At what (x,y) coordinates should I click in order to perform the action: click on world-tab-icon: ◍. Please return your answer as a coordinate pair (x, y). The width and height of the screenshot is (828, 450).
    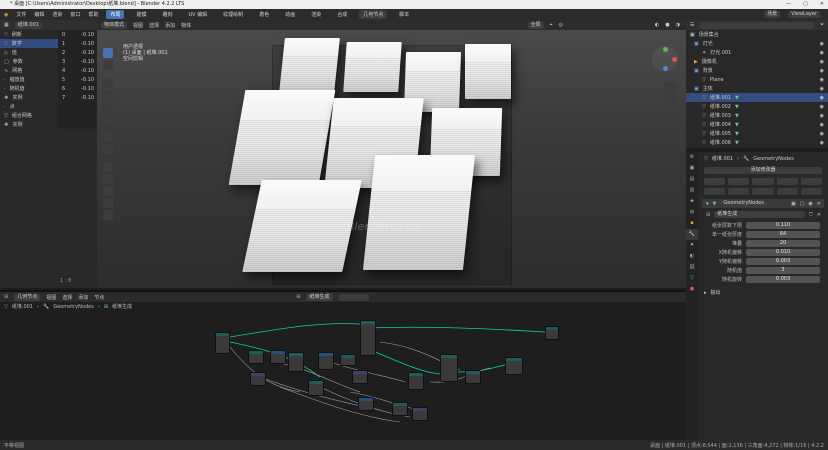
    Looking at the image, I should click on (692, 212).